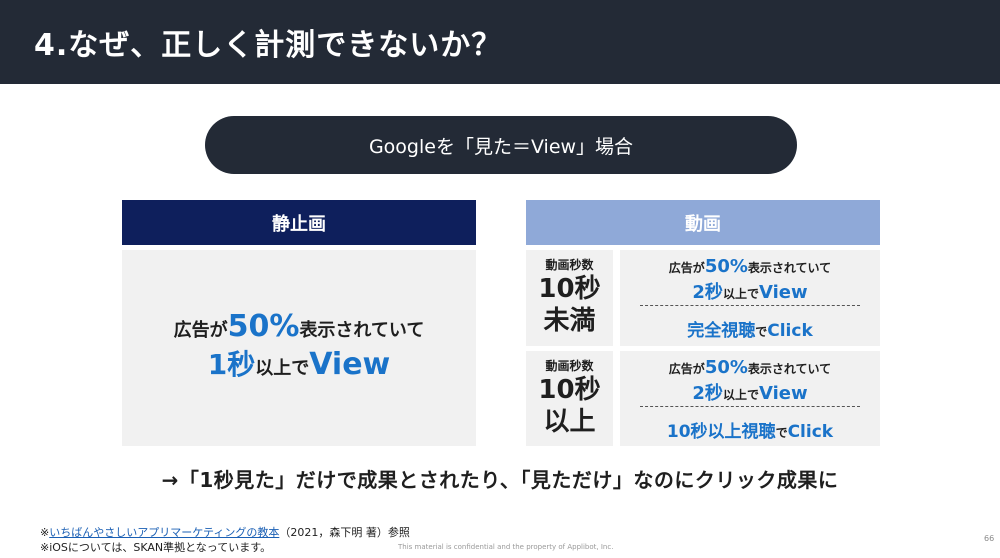 The width and height of the screenshot is (1000, 558). I want to click on static-column-header: 静止画, so click(299, 222).